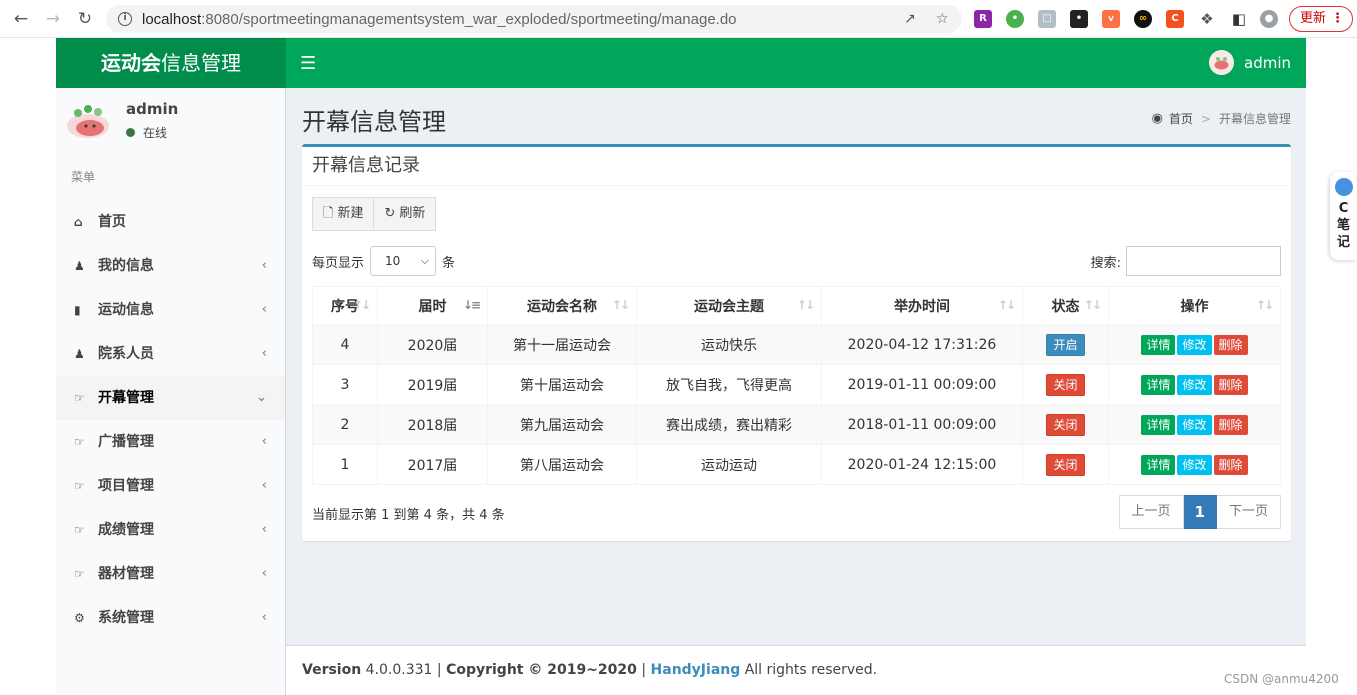  I want to click on footer-copyright: Copyright © 2019~2020, so click(541, 670).